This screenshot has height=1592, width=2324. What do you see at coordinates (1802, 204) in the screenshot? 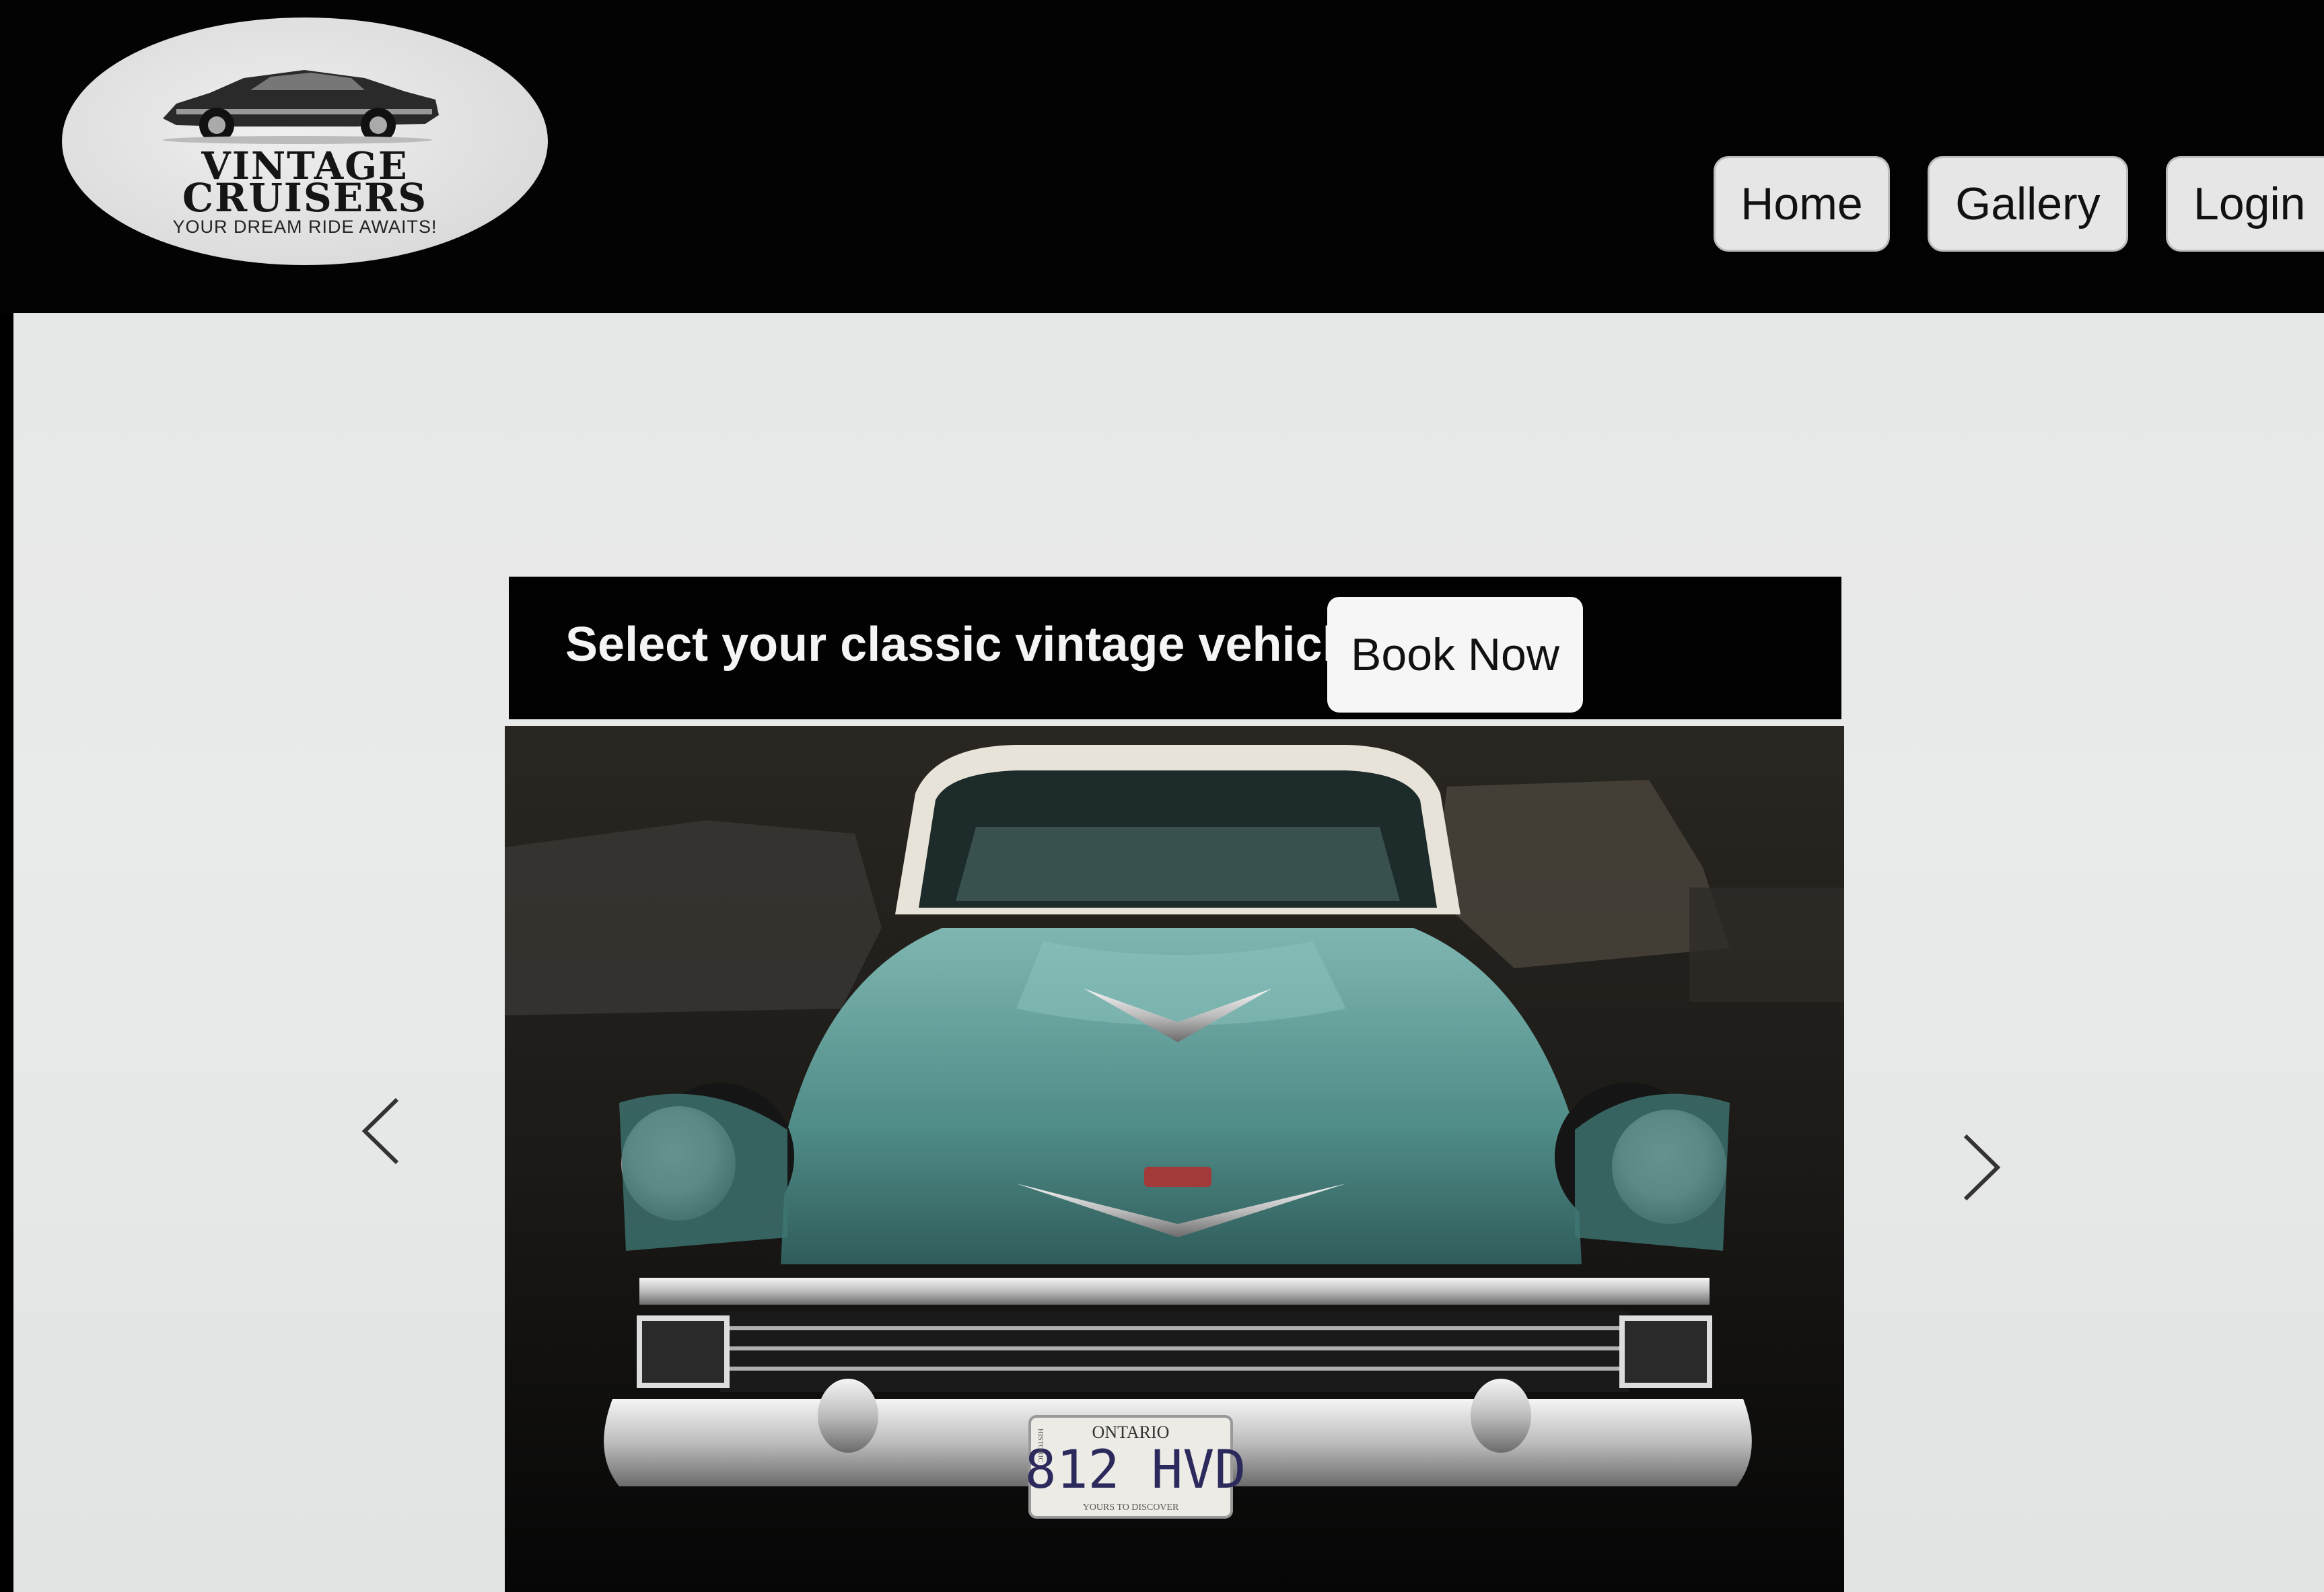
I see `nav-home-button: Home` at bounding box center [1802, 204].